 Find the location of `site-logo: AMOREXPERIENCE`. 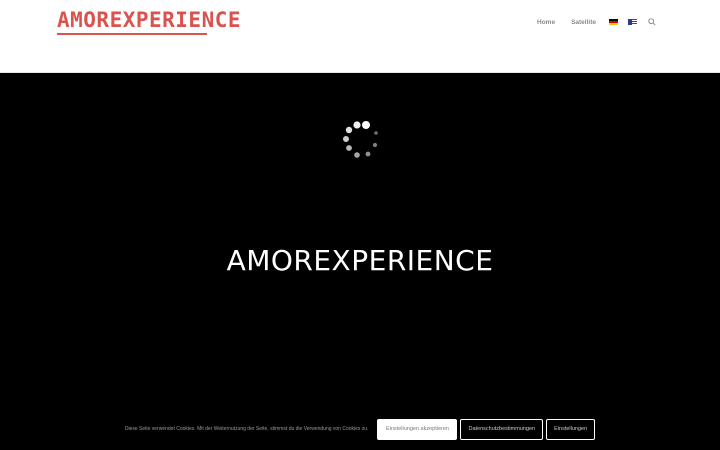

site-logo: AMOREXPERIENCE is located at coordinates (149, 19).